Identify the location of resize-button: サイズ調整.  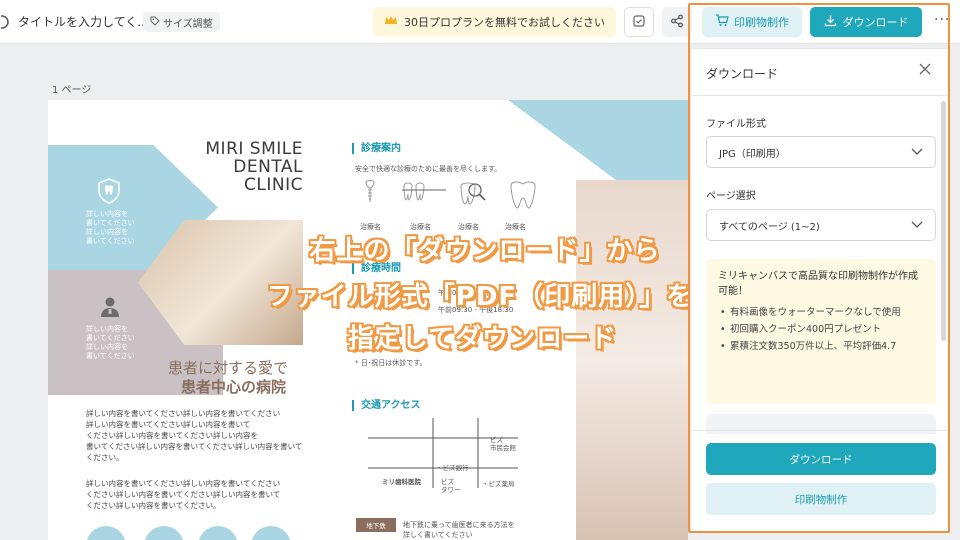
(181, 22).